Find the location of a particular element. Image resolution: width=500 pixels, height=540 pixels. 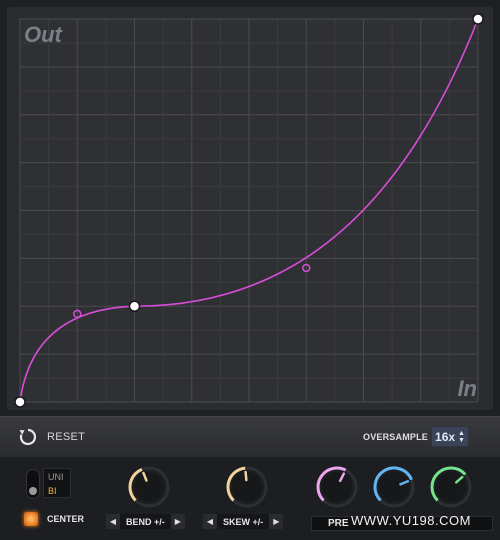

polarity-bi-option: BI is located at coordinates (52, 491).